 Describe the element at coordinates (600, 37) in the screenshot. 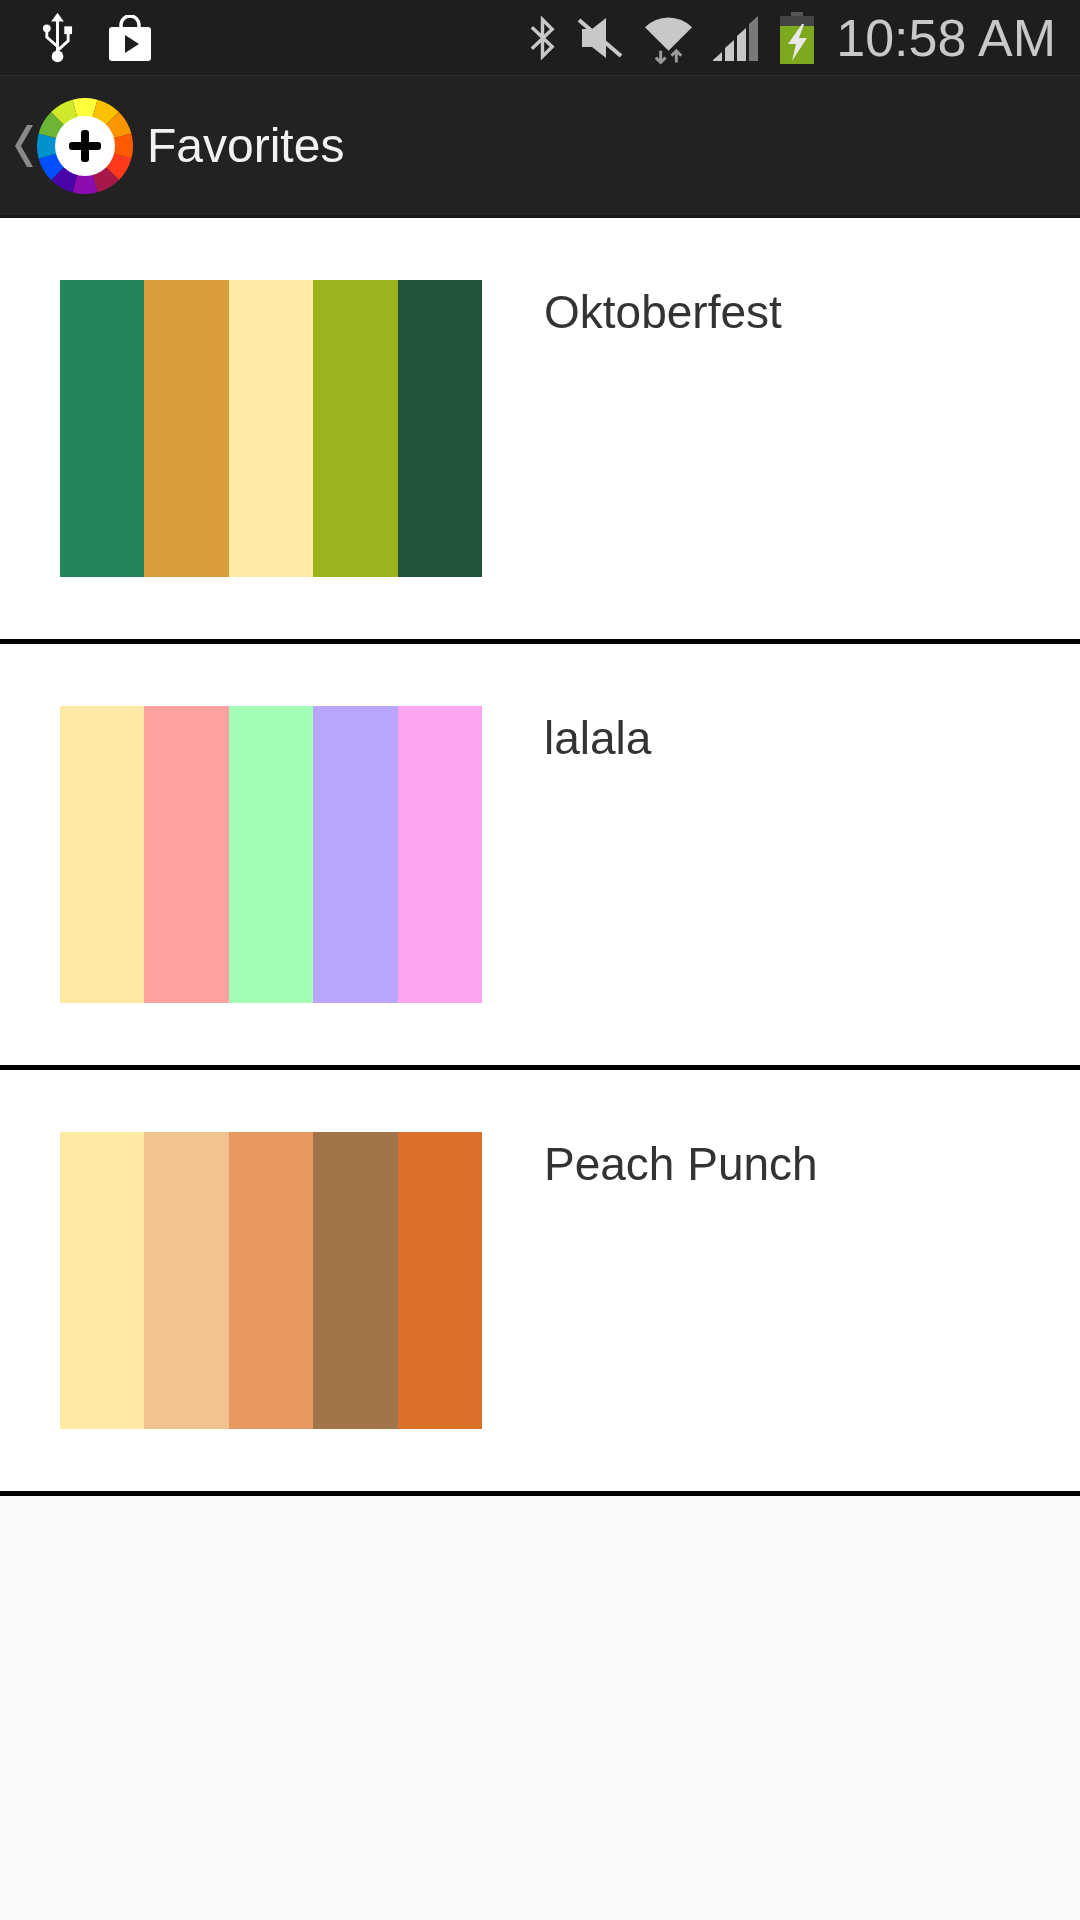

I see `muted-speaker-icon` at that location.